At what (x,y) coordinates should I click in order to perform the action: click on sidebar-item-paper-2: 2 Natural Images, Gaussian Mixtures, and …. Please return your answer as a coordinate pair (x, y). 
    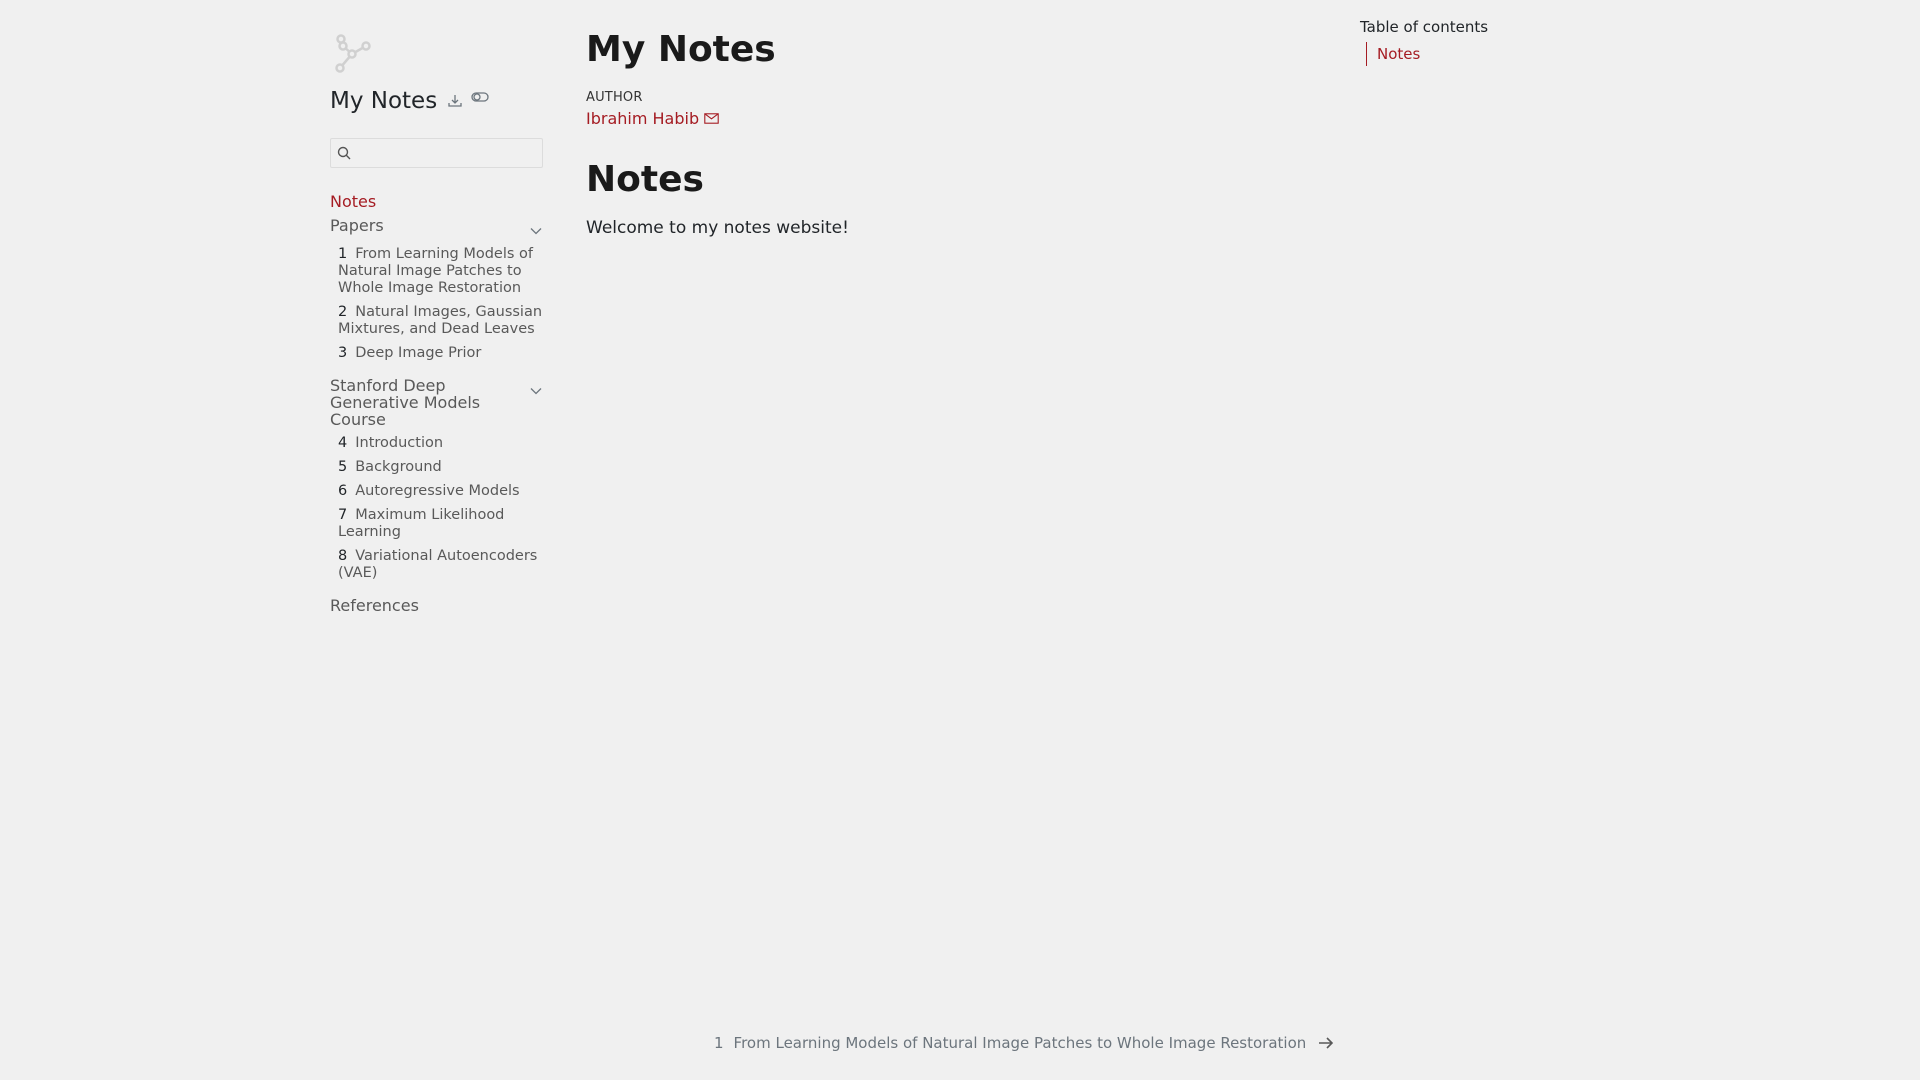
    Looking at the image, I should click on (437, 321).